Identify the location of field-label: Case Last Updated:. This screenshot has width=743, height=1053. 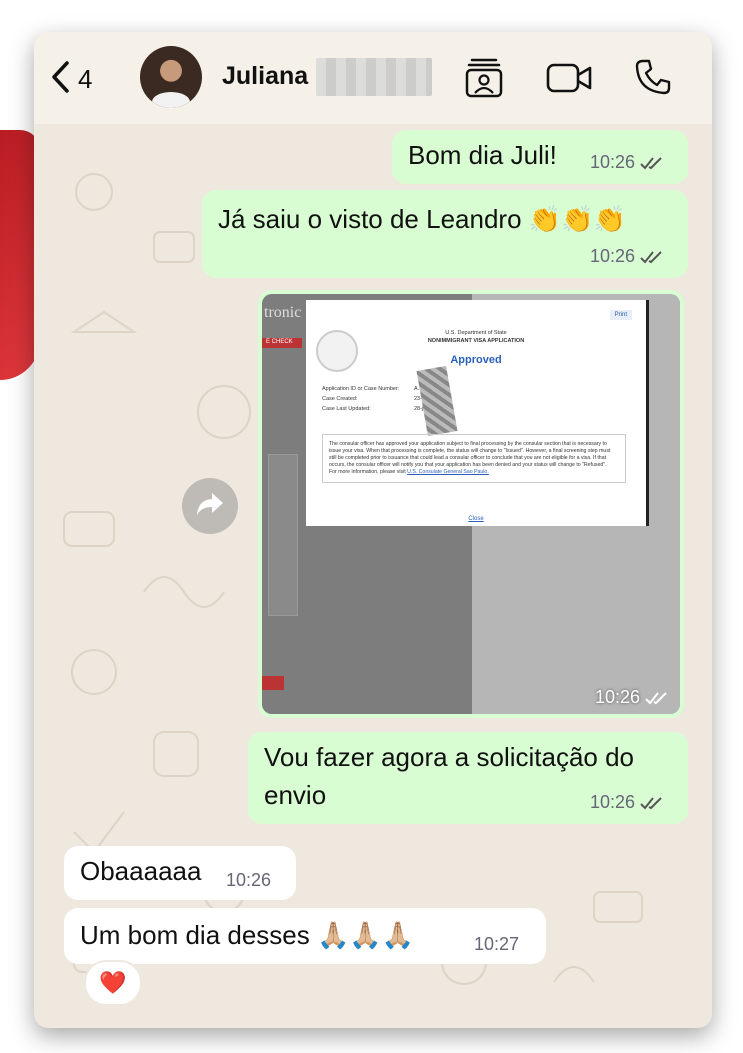
(346, 409).